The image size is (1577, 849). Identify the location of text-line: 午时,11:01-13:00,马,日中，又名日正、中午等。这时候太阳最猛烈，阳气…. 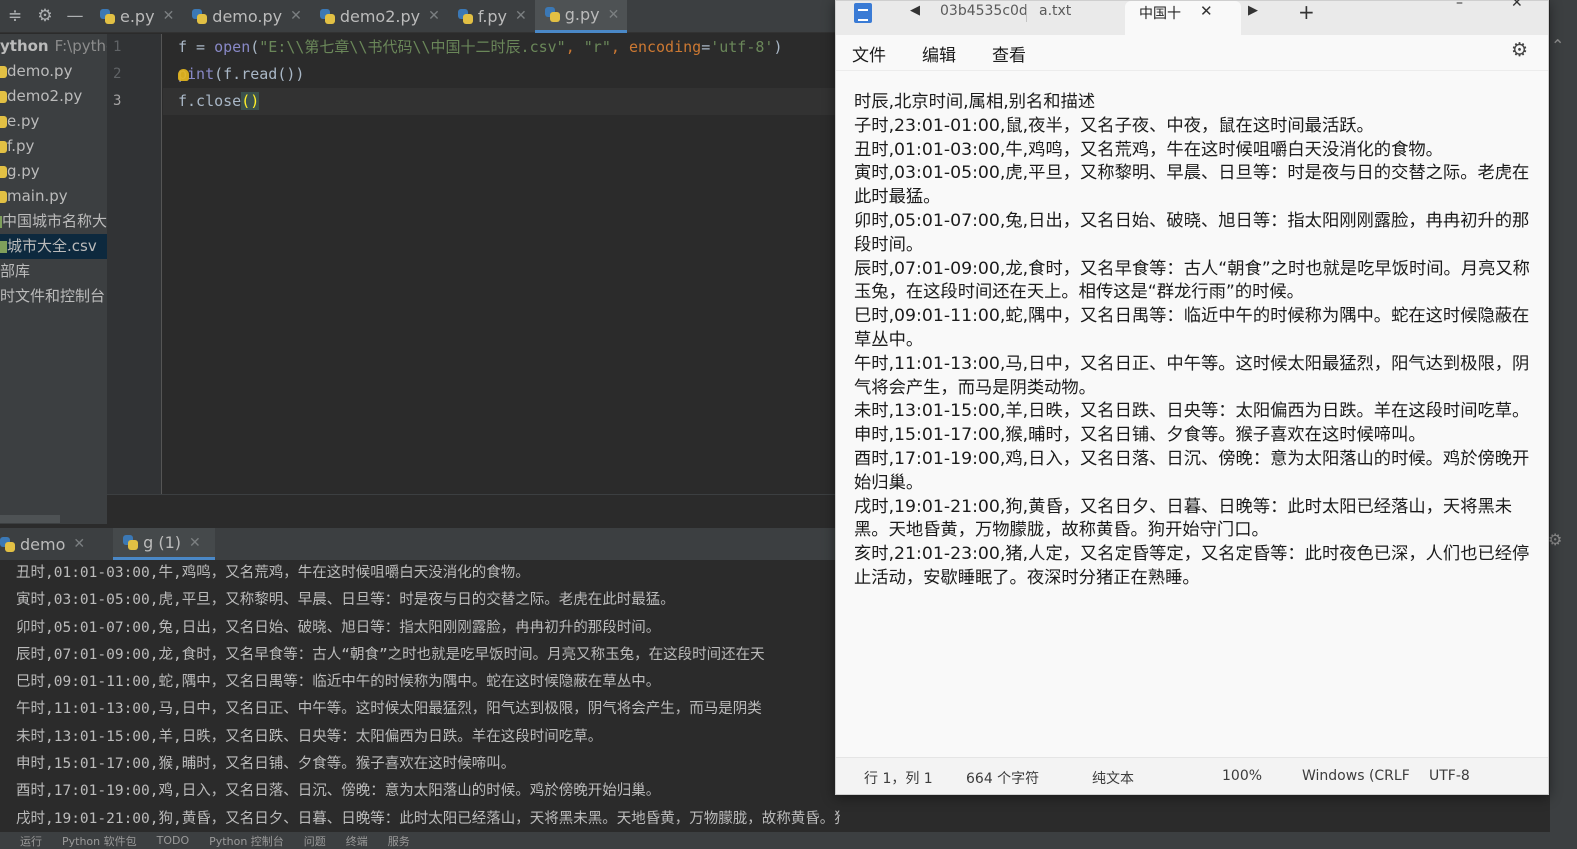
(1192, 375).